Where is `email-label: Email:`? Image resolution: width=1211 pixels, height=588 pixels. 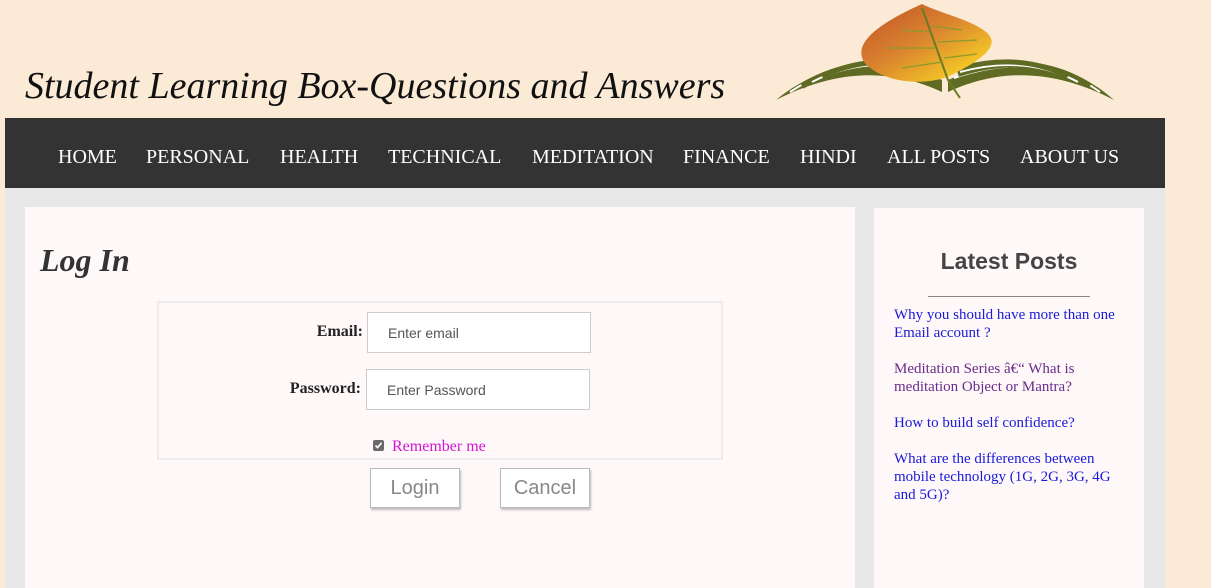 email-label: Email: is located at coordinates (339, 331).